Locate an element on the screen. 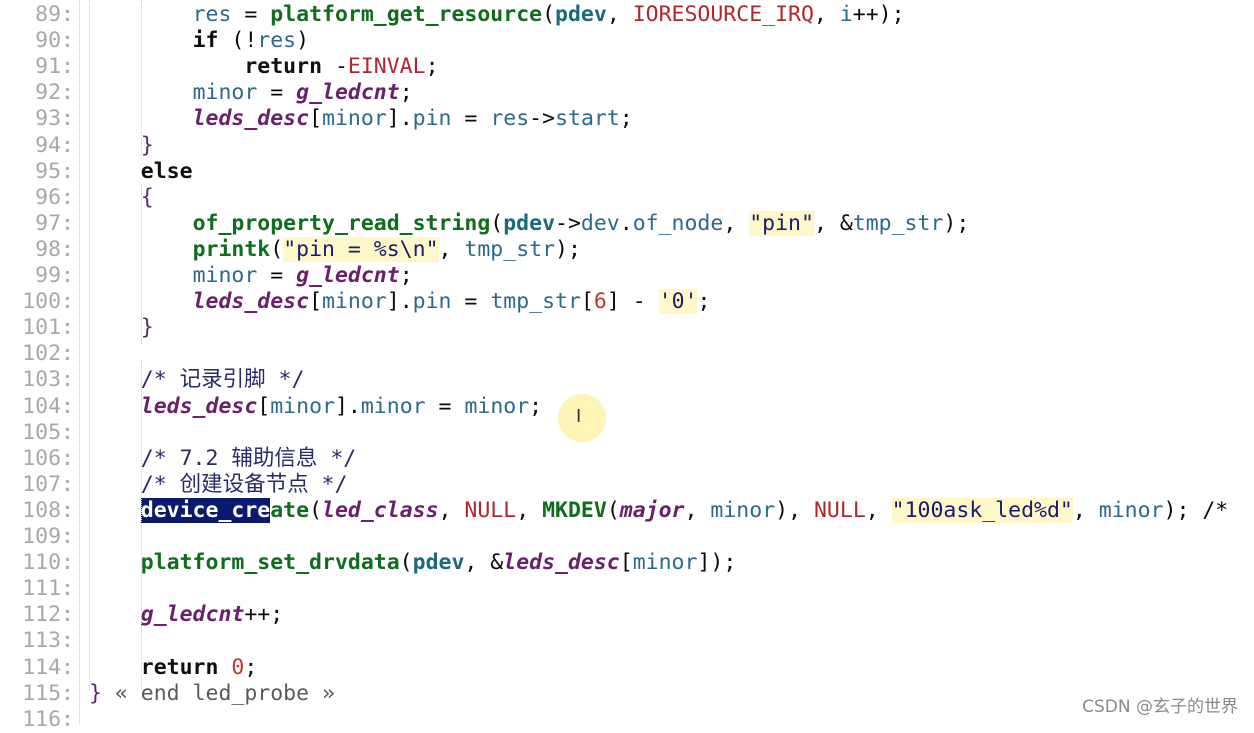 This screenshot has height=733, width=1254. line-number: 114: is located at coordinates (48, 667).